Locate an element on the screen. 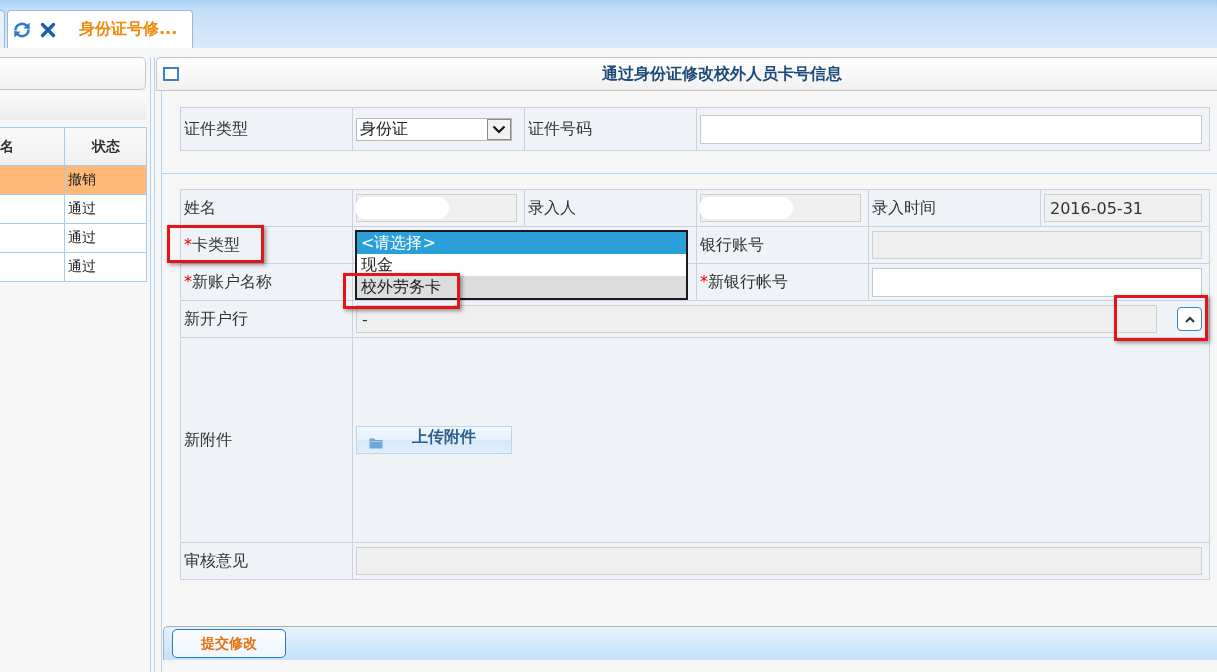 Image resolution: width=1217 pixels, height=672 pixels. select-field: 身份证 is located at coordinates (434, 129).